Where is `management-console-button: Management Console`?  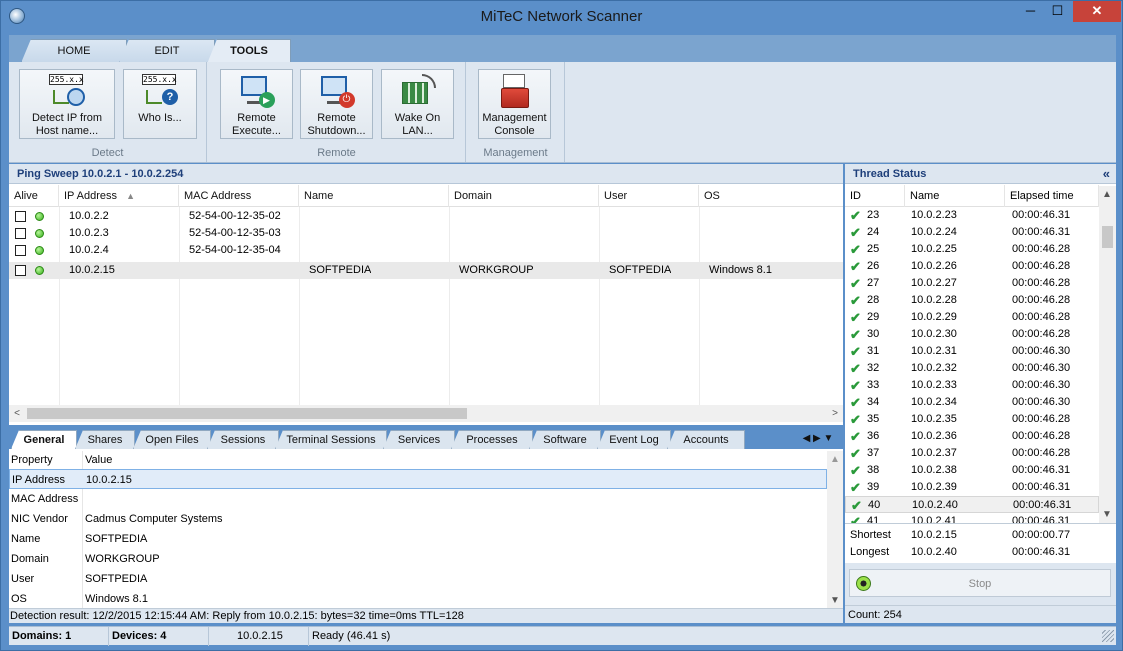
management-console-button: Management Console is located at coordinates (514, 104).